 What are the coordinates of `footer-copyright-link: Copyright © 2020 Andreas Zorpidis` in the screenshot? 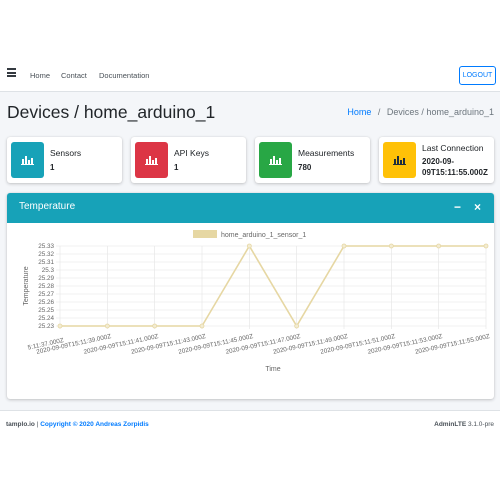 It's located at (94, 424).